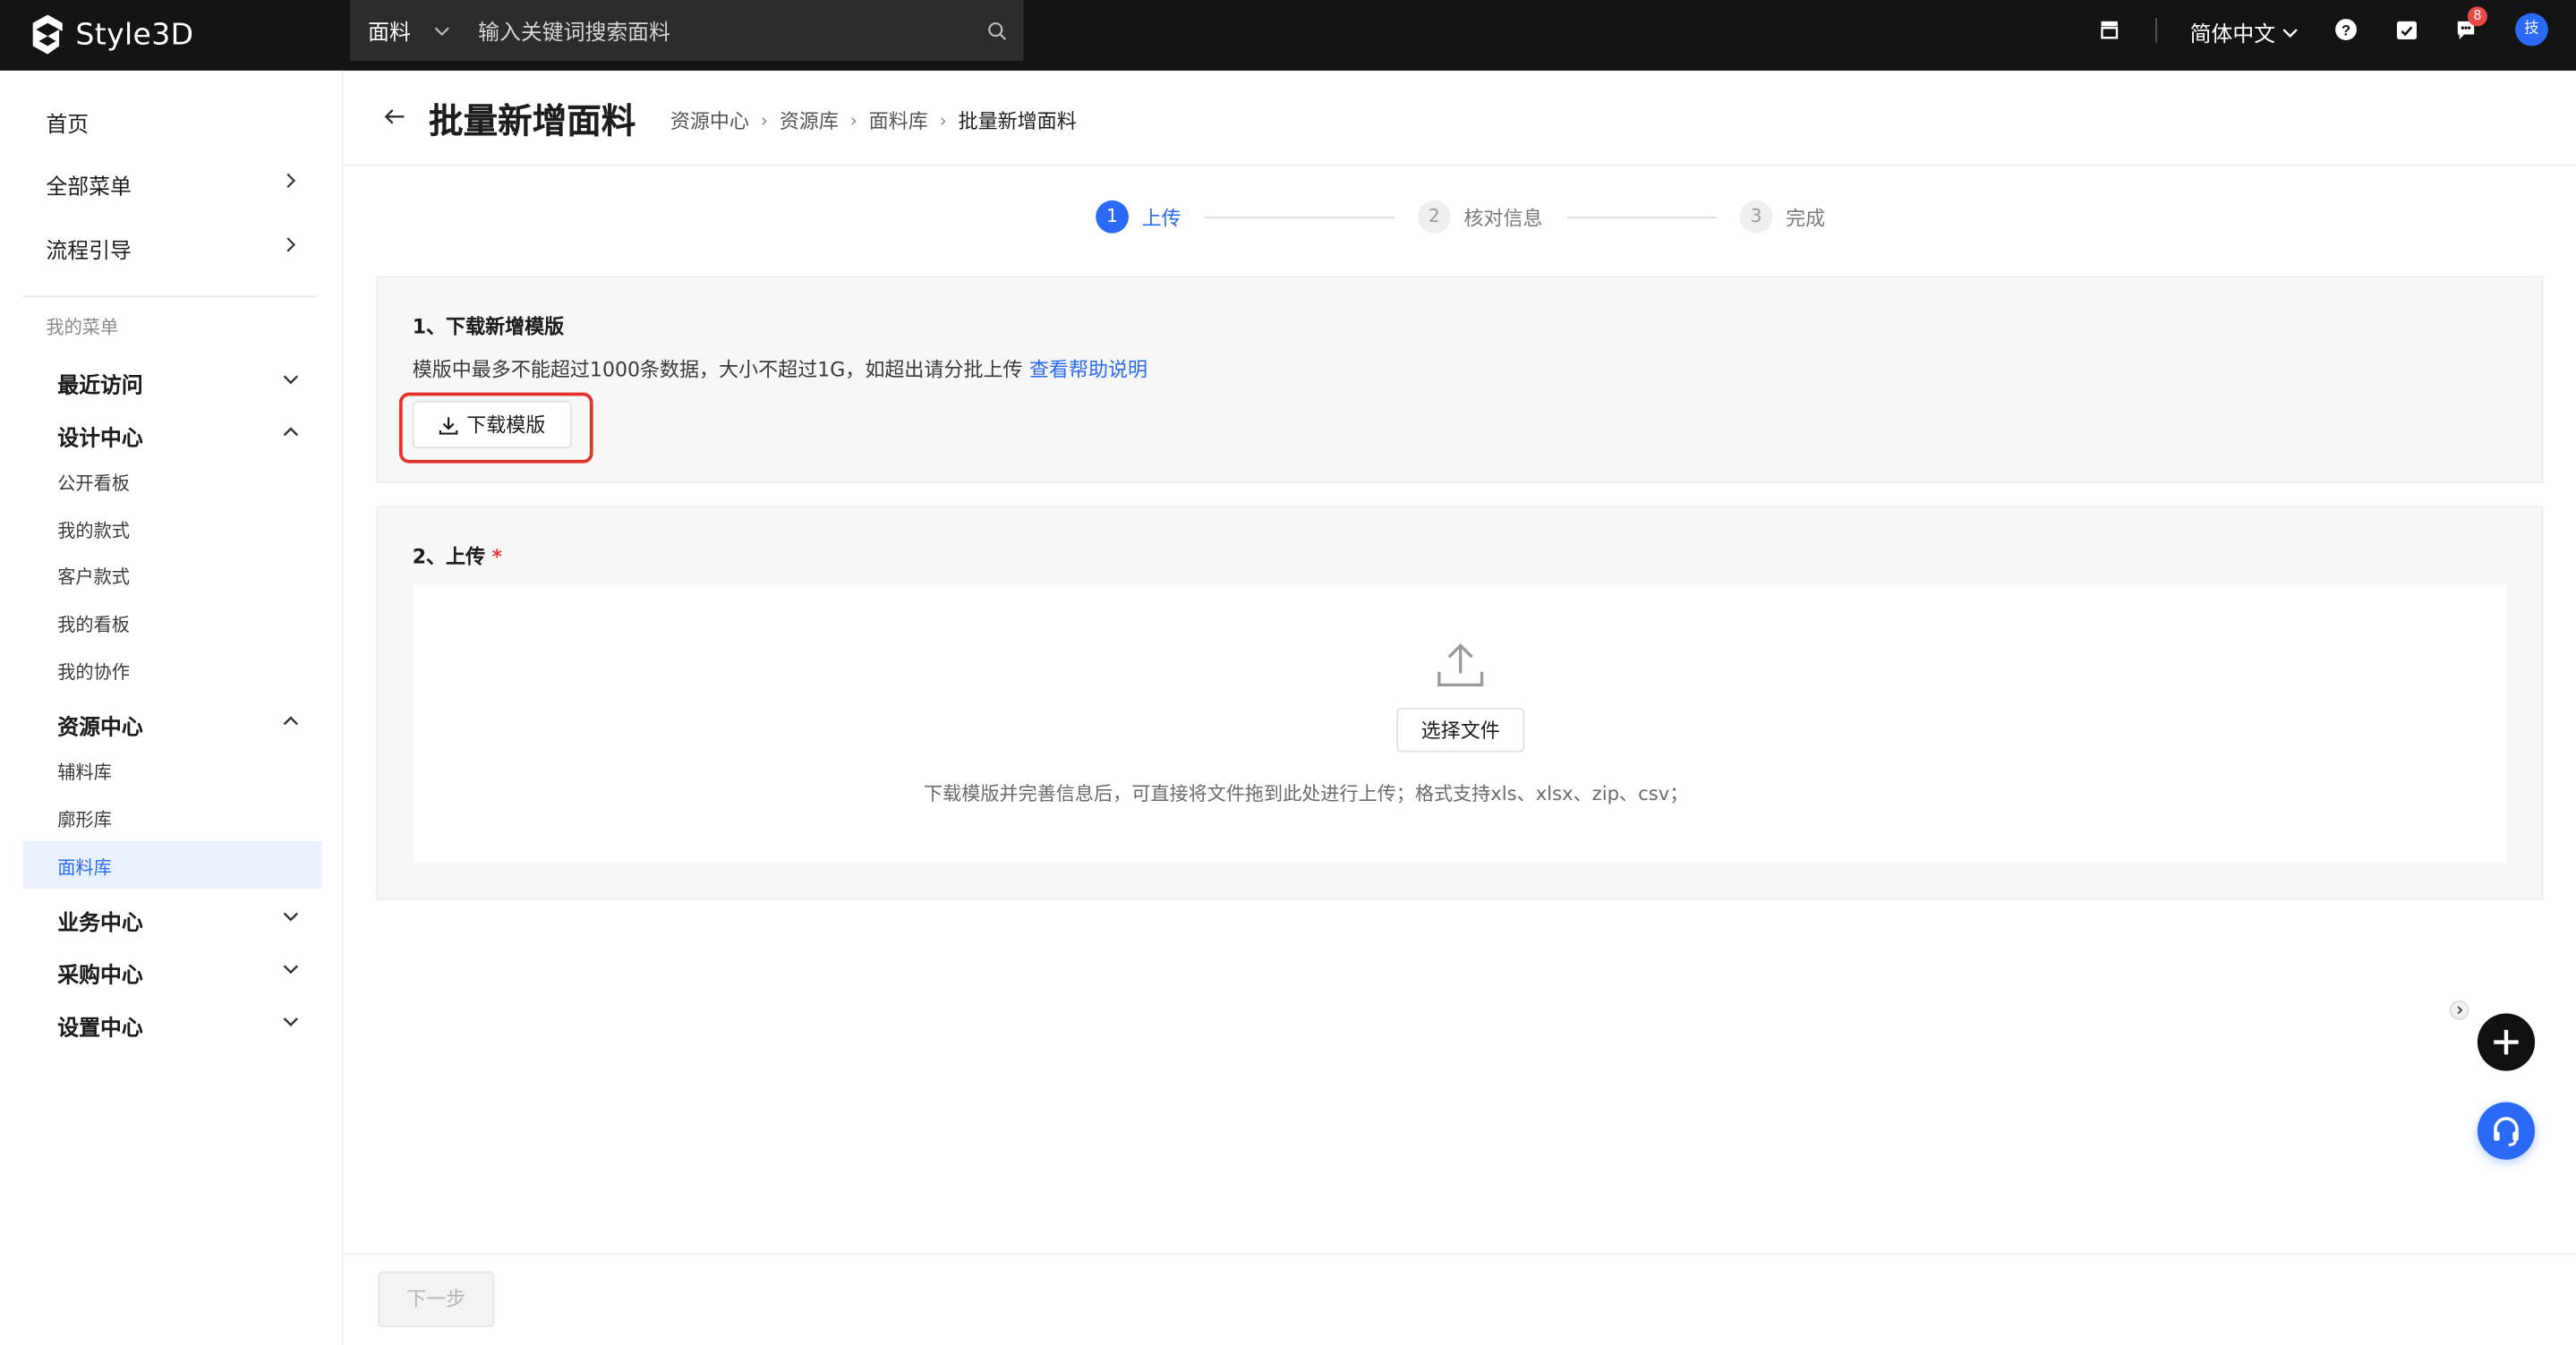  Describe the element at coordinates (532, 121) in the screenshot. I see `page-title: 批量新增面料` at that location.